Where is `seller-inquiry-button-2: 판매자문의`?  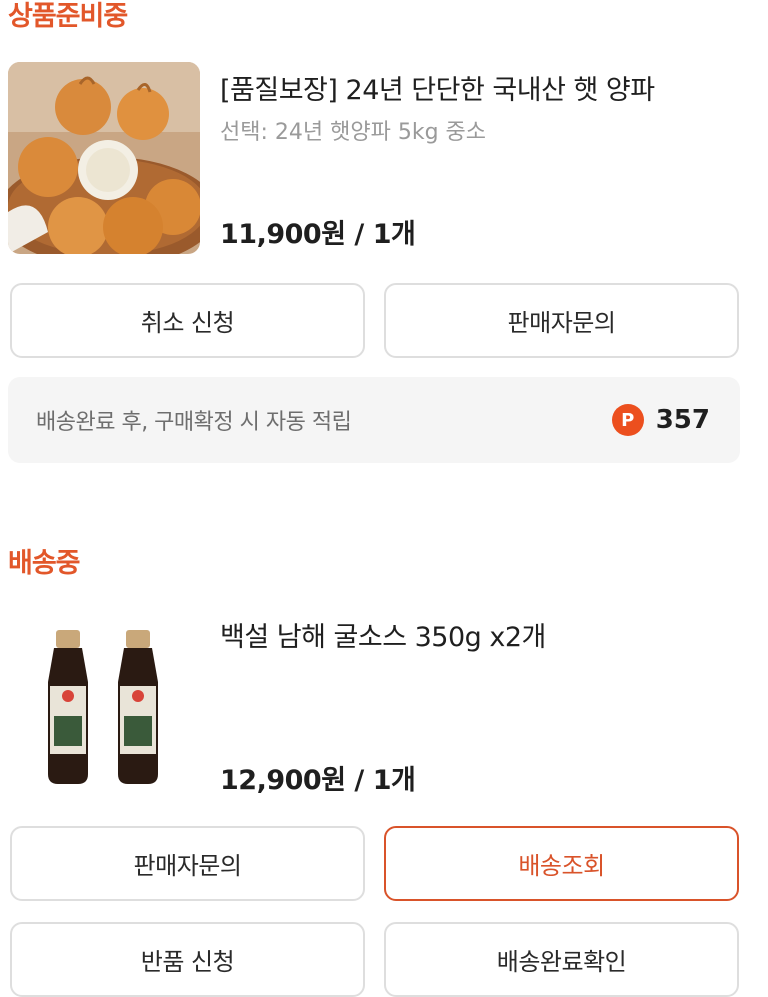
seller-inquiry-button-2: 판매자문의 is located at coordinates (187, 863).